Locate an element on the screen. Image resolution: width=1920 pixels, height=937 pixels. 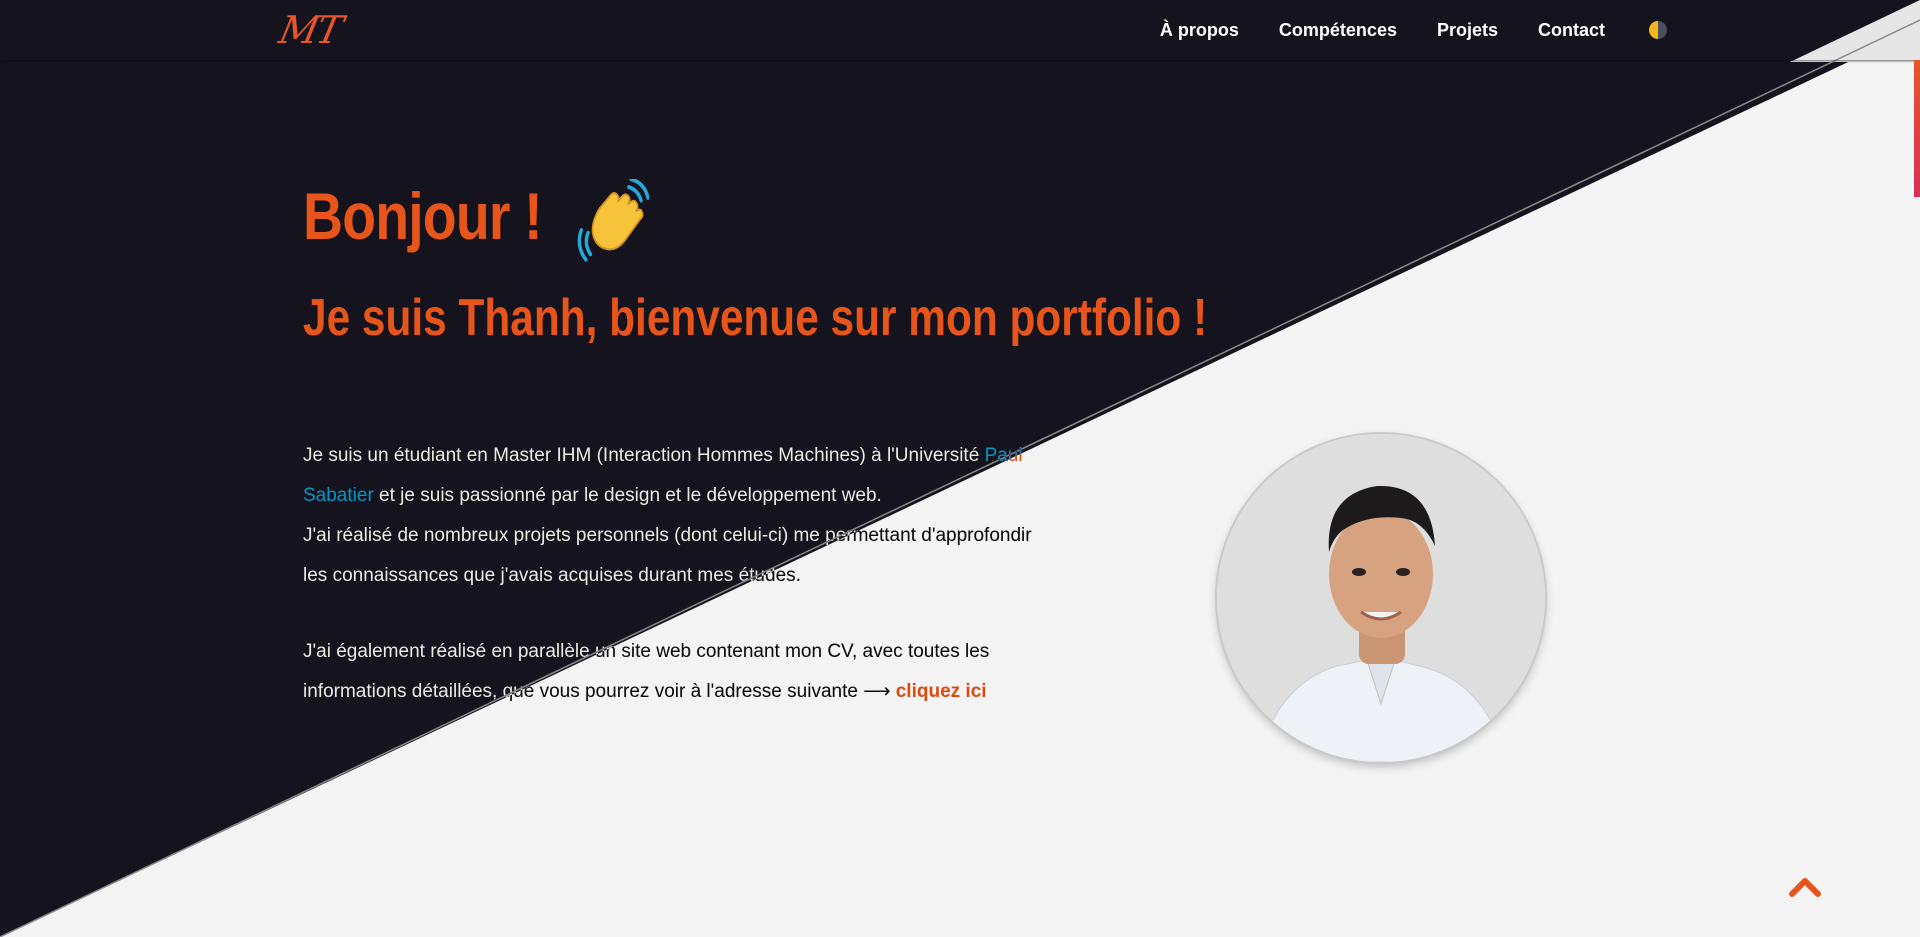
waving-hand-icon is located at coordinates (613, 220).